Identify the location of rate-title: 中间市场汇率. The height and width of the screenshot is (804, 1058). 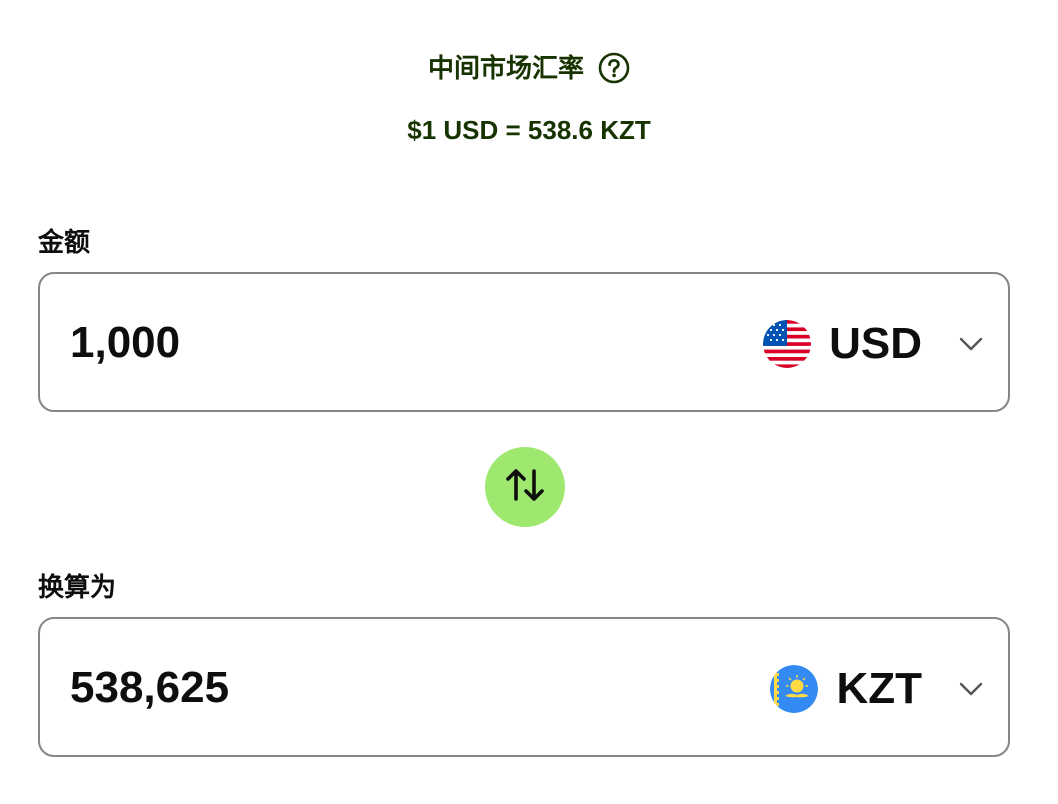
(505, 68).